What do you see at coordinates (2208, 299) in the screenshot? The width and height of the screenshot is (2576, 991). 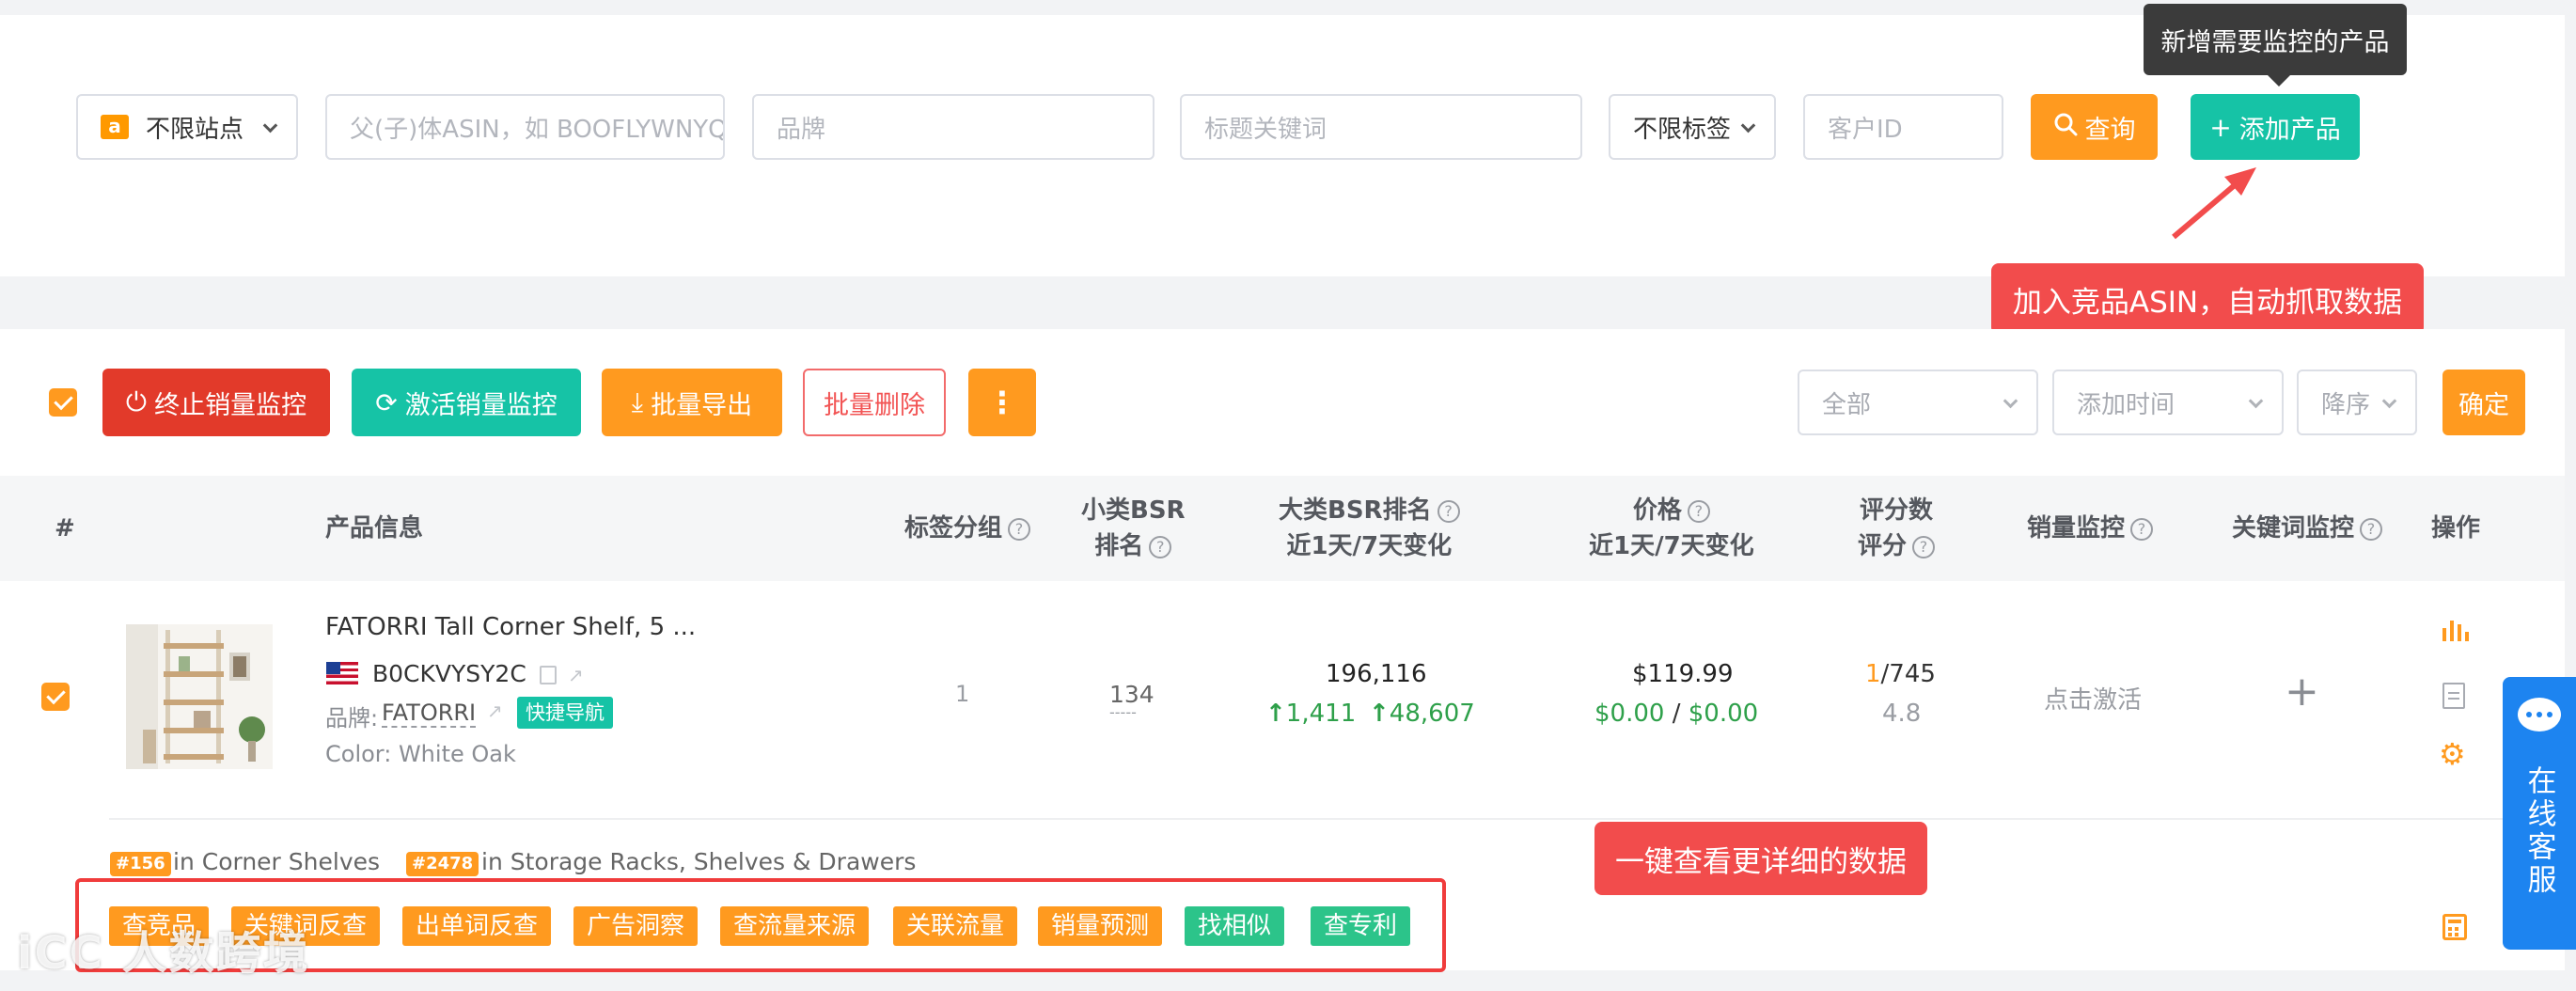 I see `callout-add-asin: 加入竞品ASIN，自动抓取数据` at bounding box center [2208, 299].